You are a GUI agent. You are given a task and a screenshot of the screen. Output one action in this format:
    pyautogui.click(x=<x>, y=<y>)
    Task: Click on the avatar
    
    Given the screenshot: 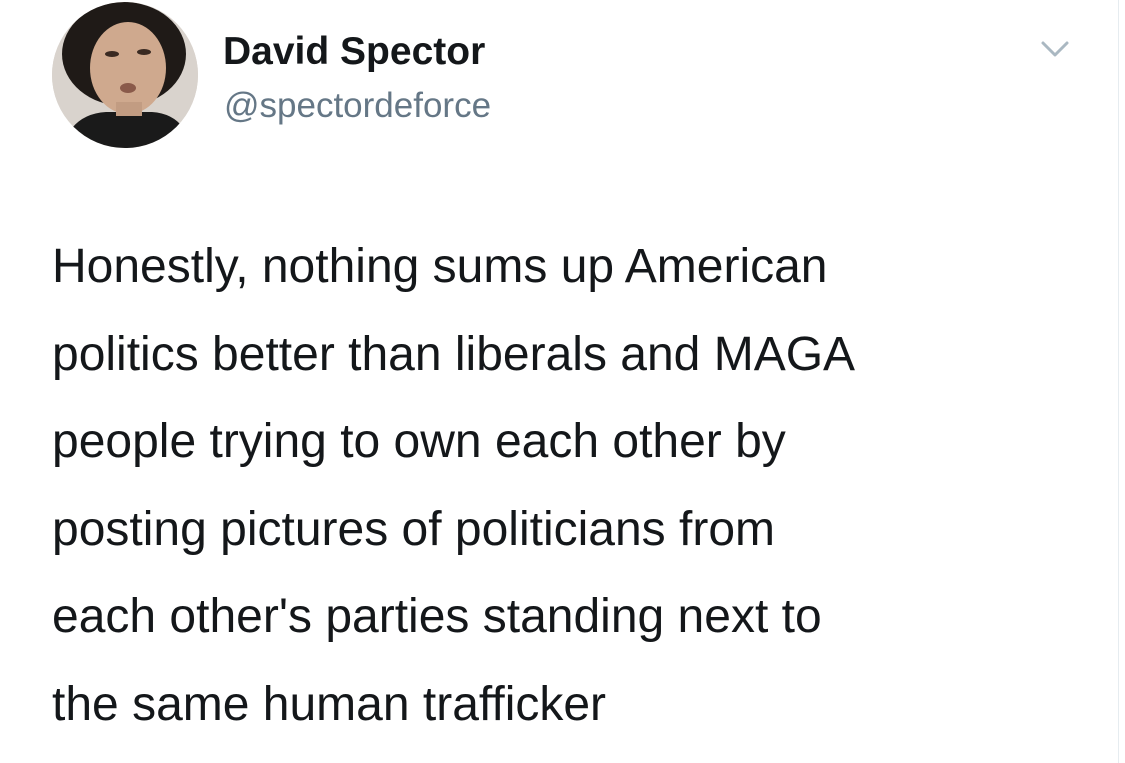 What is the action you would take?
    pyautogui.click(x=125, y=75)
    